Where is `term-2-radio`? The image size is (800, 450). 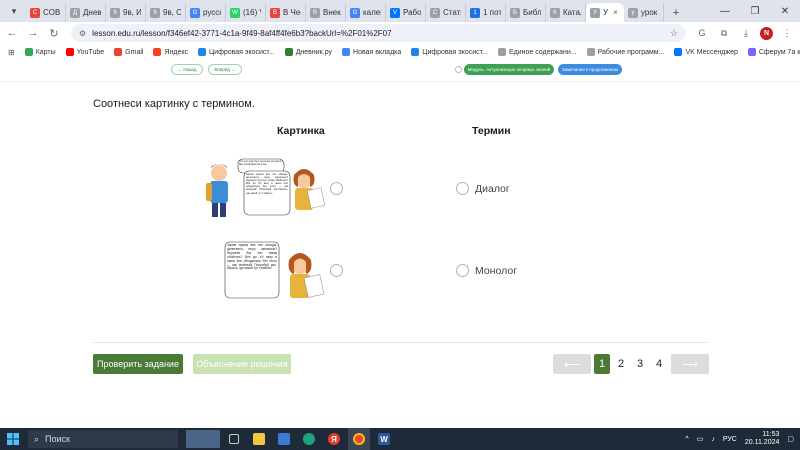 term-2-radio is located at coordinates (462, 270).